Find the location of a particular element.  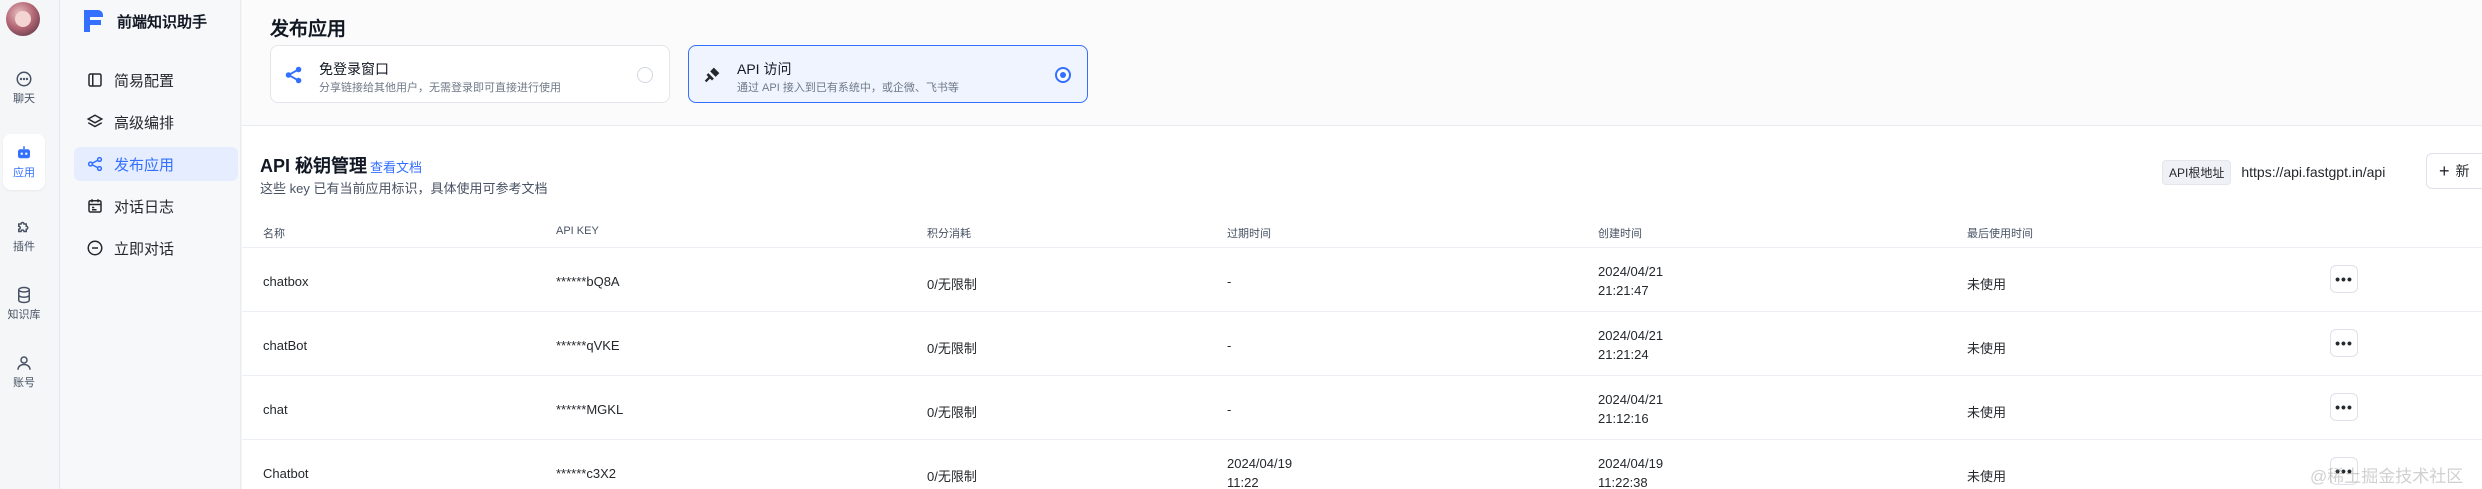

new-key-button: + 新 is located at coordinates (2454, 171).